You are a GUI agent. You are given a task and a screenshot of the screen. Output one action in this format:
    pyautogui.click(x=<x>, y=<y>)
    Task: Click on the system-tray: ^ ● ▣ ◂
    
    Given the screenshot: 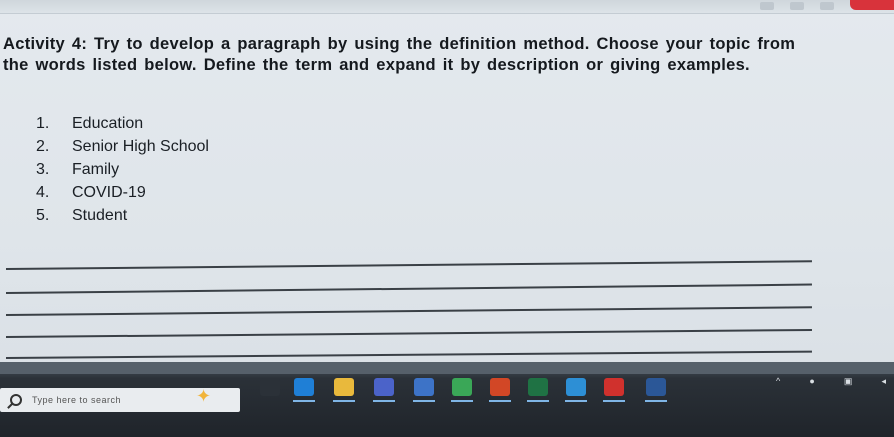 What is the action you would take?
    pyautogui.click(x=831, y=381)
    